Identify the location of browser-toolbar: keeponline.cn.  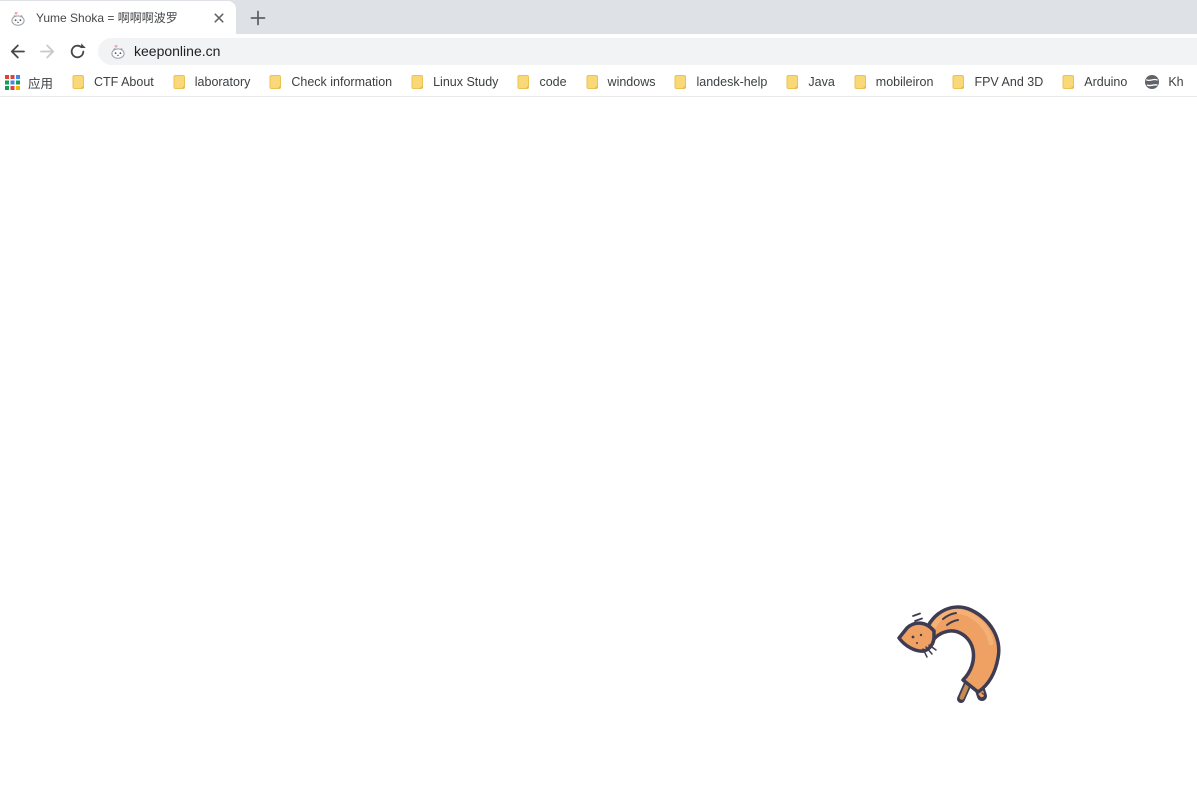
(598, 51).